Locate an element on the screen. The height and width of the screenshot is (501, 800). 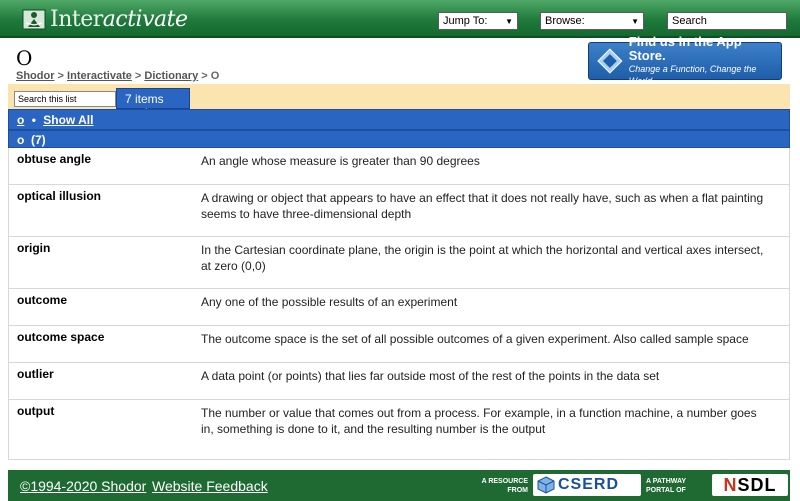
term: obtuse angle is located at coordinates (54, 159).